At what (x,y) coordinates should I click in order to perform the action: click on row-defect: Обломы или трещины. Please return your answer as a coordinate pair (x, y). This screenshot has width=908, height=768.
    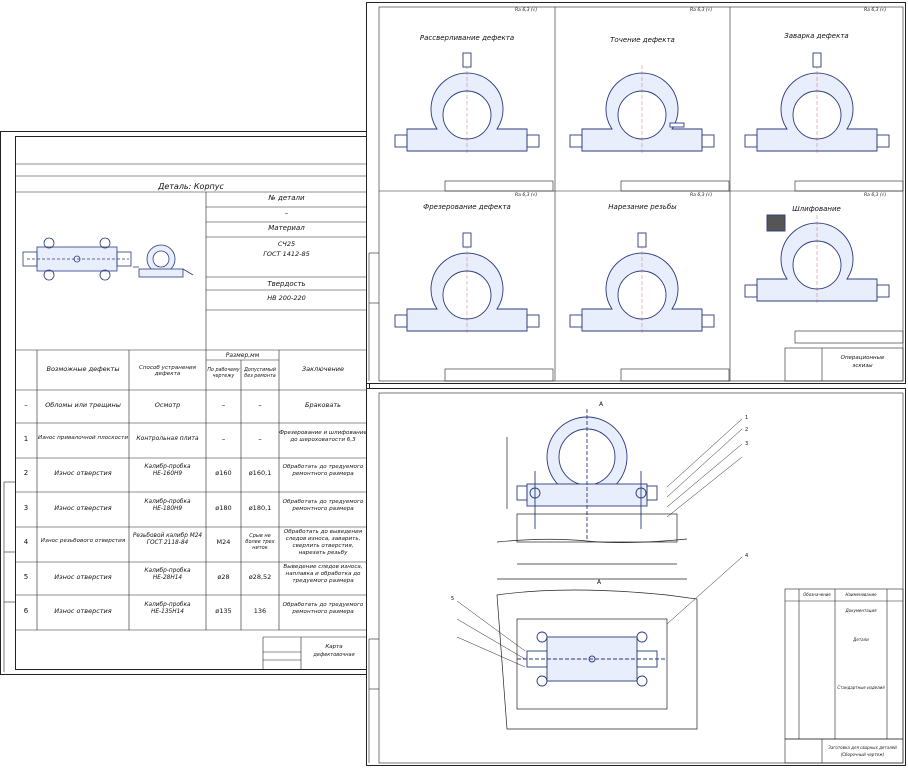
    Looking at the image, I should click on (83, 405).